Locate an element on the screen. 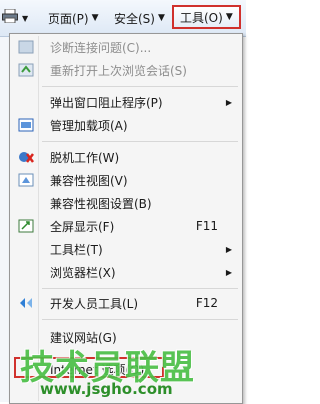 Image resolution: width=320 pixels, height=404 pixels. menu-item-manage-addons: 管理加载项(A) is located at coordinates (126, 125).